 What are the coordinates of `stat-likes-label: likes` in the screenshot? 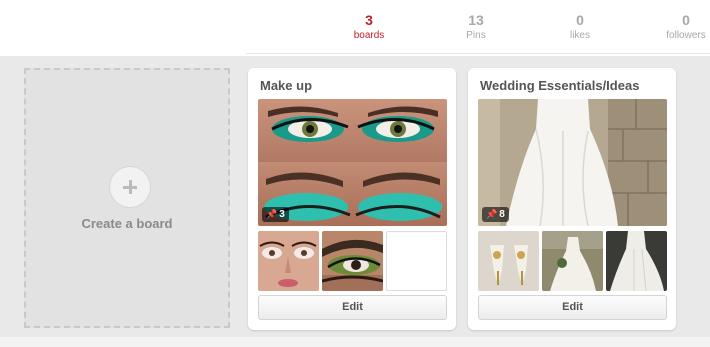 It's located at (579, 35).